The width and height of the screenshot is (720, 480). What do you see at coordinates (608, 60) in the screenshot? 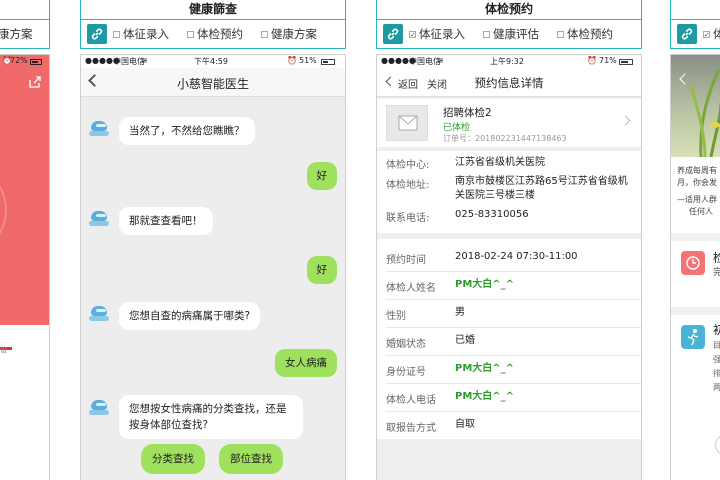
I see `battery-text: 71%` at bounding box center [608, 60].